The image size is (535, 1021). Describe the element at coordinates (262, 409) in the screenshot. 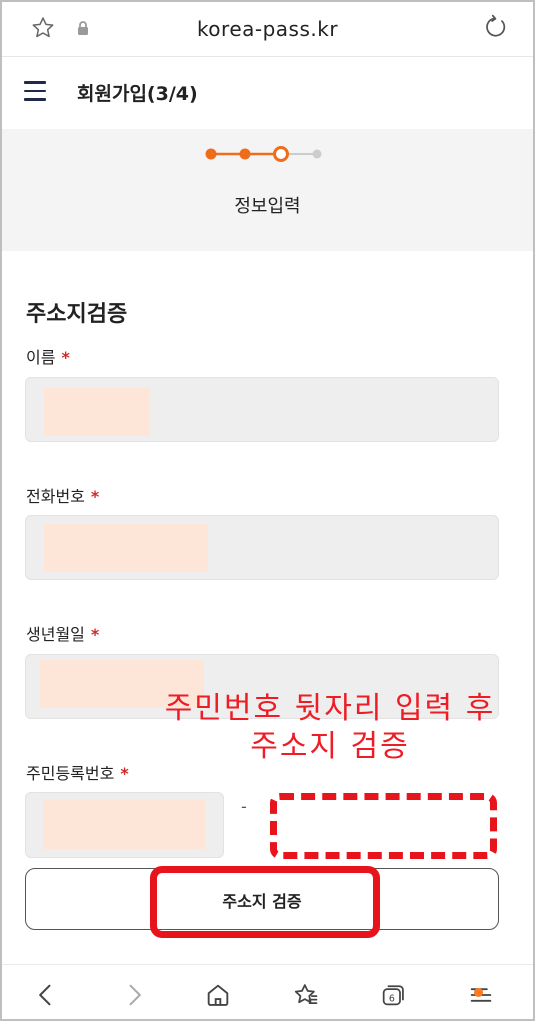

I see `name-field` at that location.